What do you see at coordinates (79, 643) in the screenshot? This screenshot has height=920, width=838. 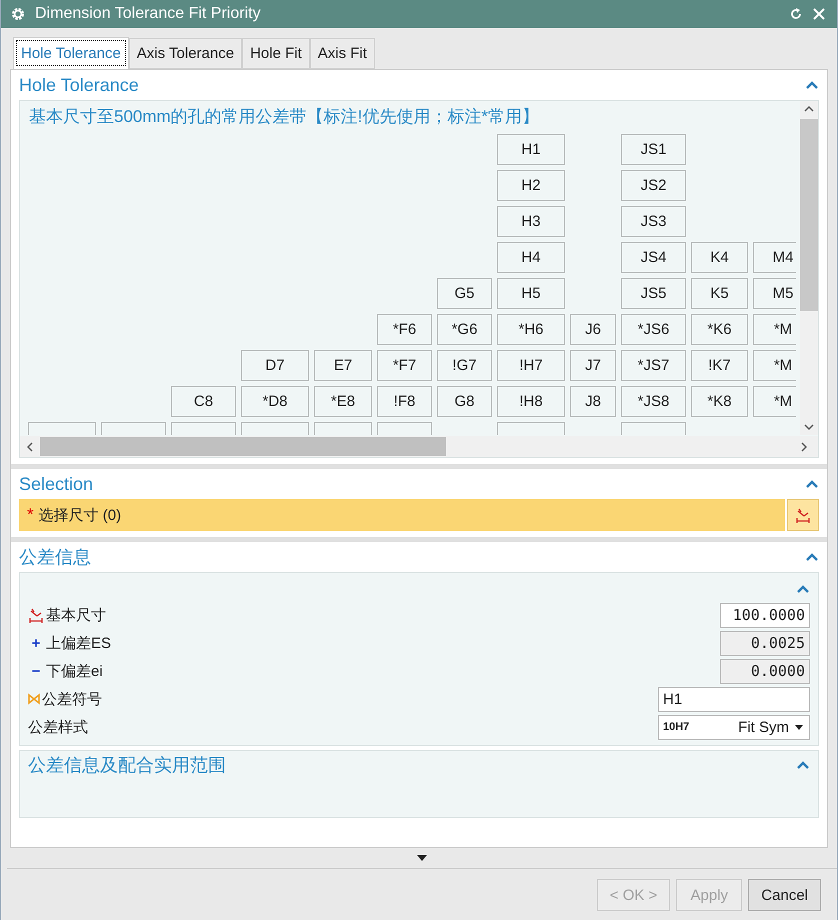 I see `field-label: 上偏差ES` at bounding box center [79, 643].